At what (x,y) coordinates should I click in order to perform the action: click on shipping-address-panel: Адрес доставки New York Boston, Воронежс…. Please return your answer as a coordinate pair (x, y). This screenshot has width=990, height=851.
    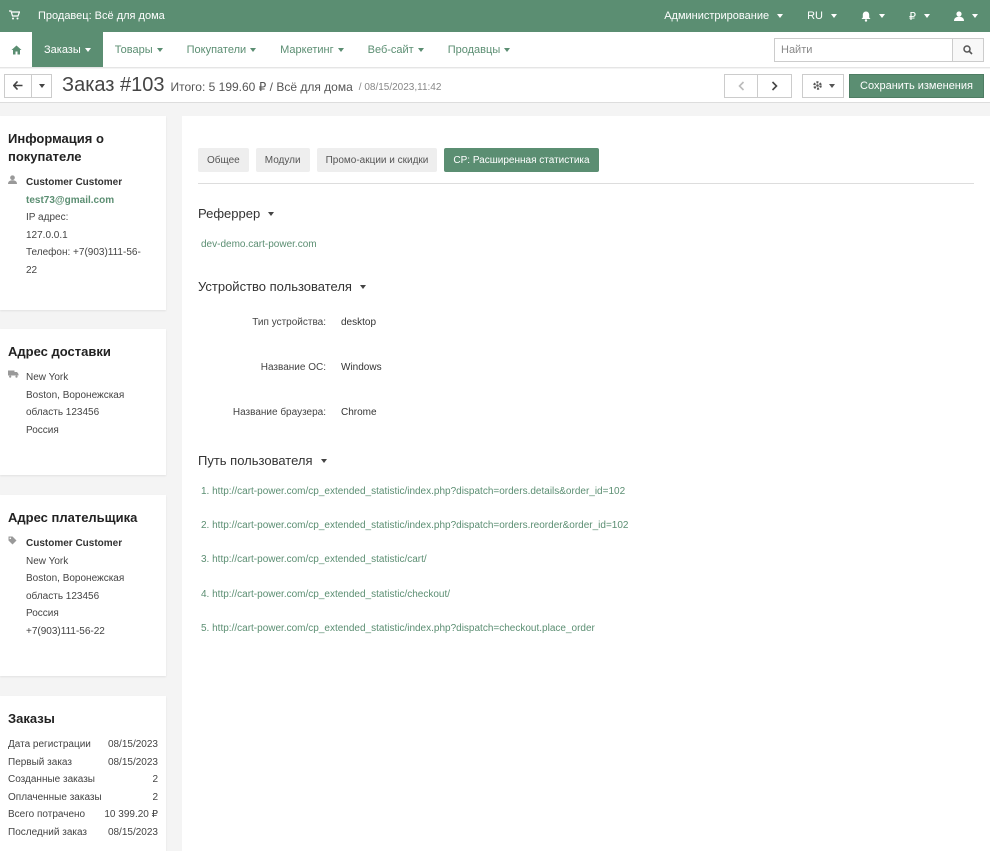
    Looking at the image, I should click on (83, 402).